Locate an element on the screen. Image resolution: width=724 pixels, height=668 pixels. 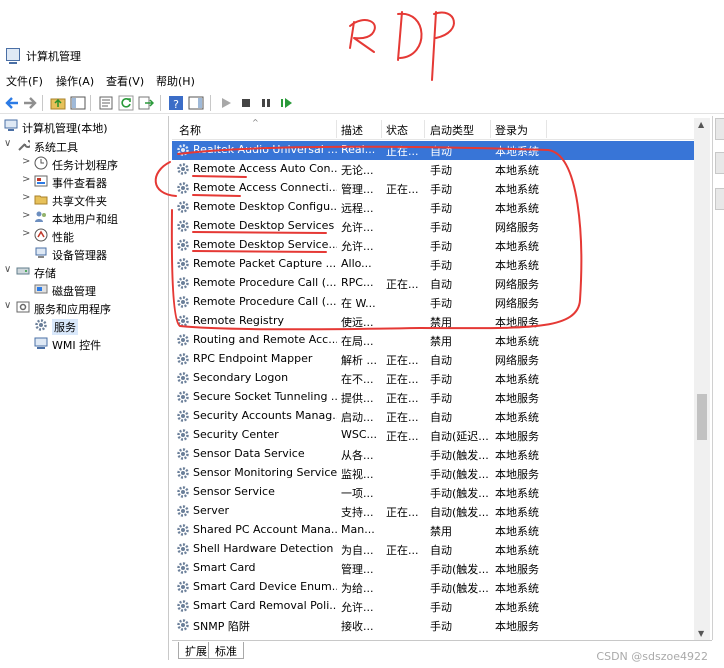
menu-help: 帮助(H) is located at coordinates (175, 81).